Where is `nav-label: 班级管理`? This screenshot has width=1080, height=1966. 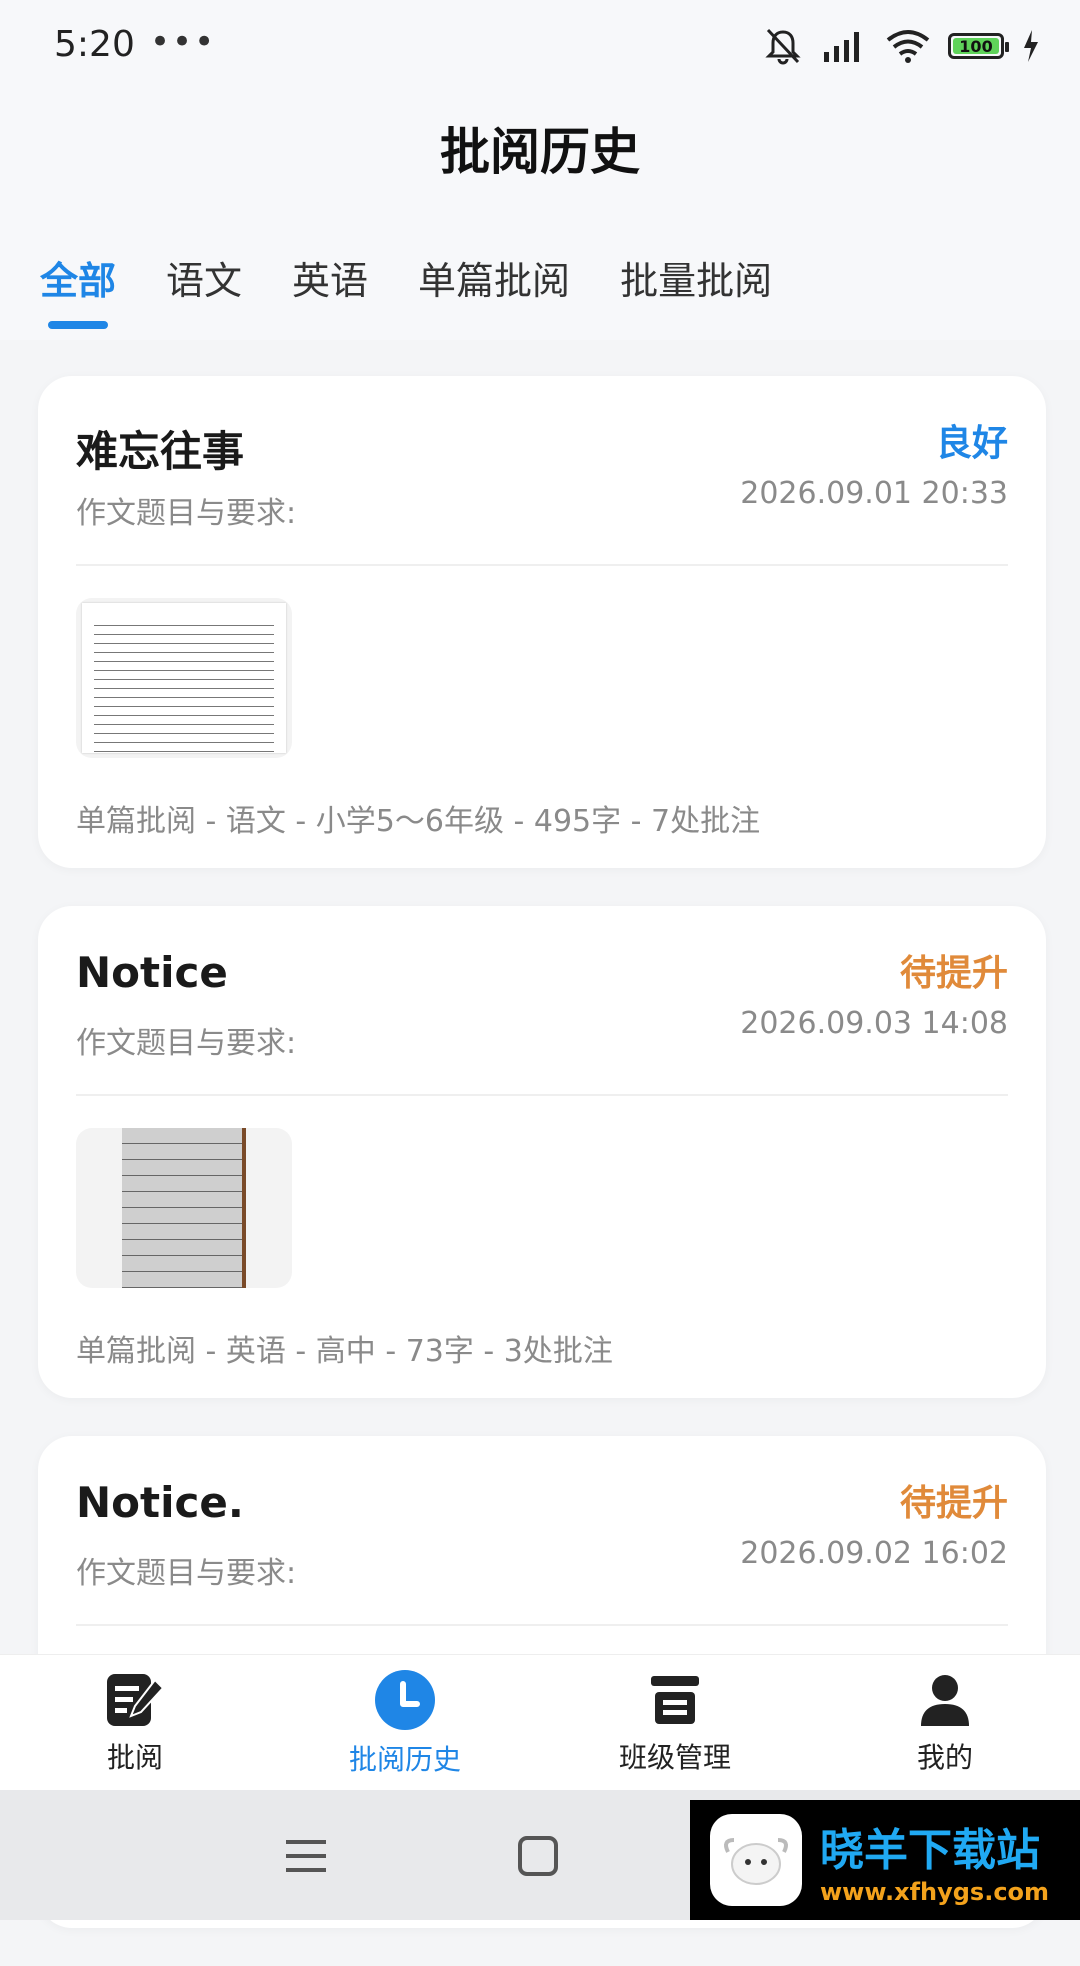
nav-label: 班级管理 is located at coordinates (674, 1757).